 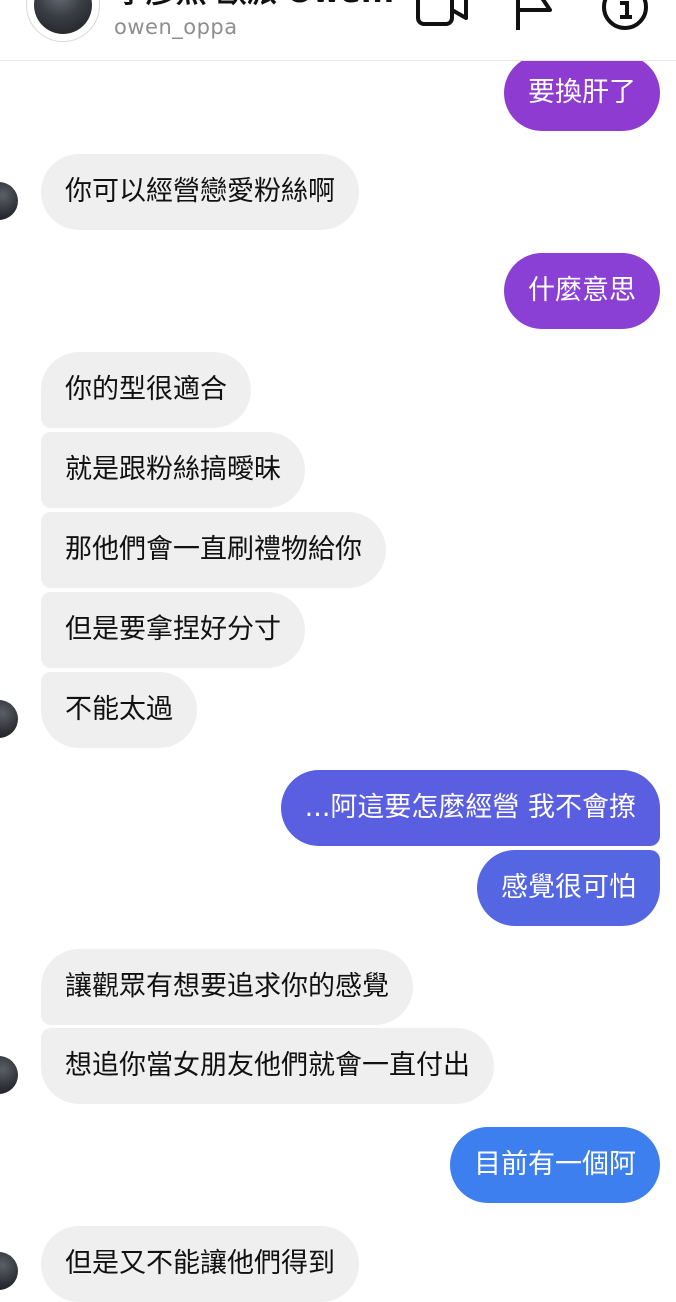 What do you see at coordinates (442, 15) in the screenshot?
I see `video-call-icon` at bounding box center [442, 15].